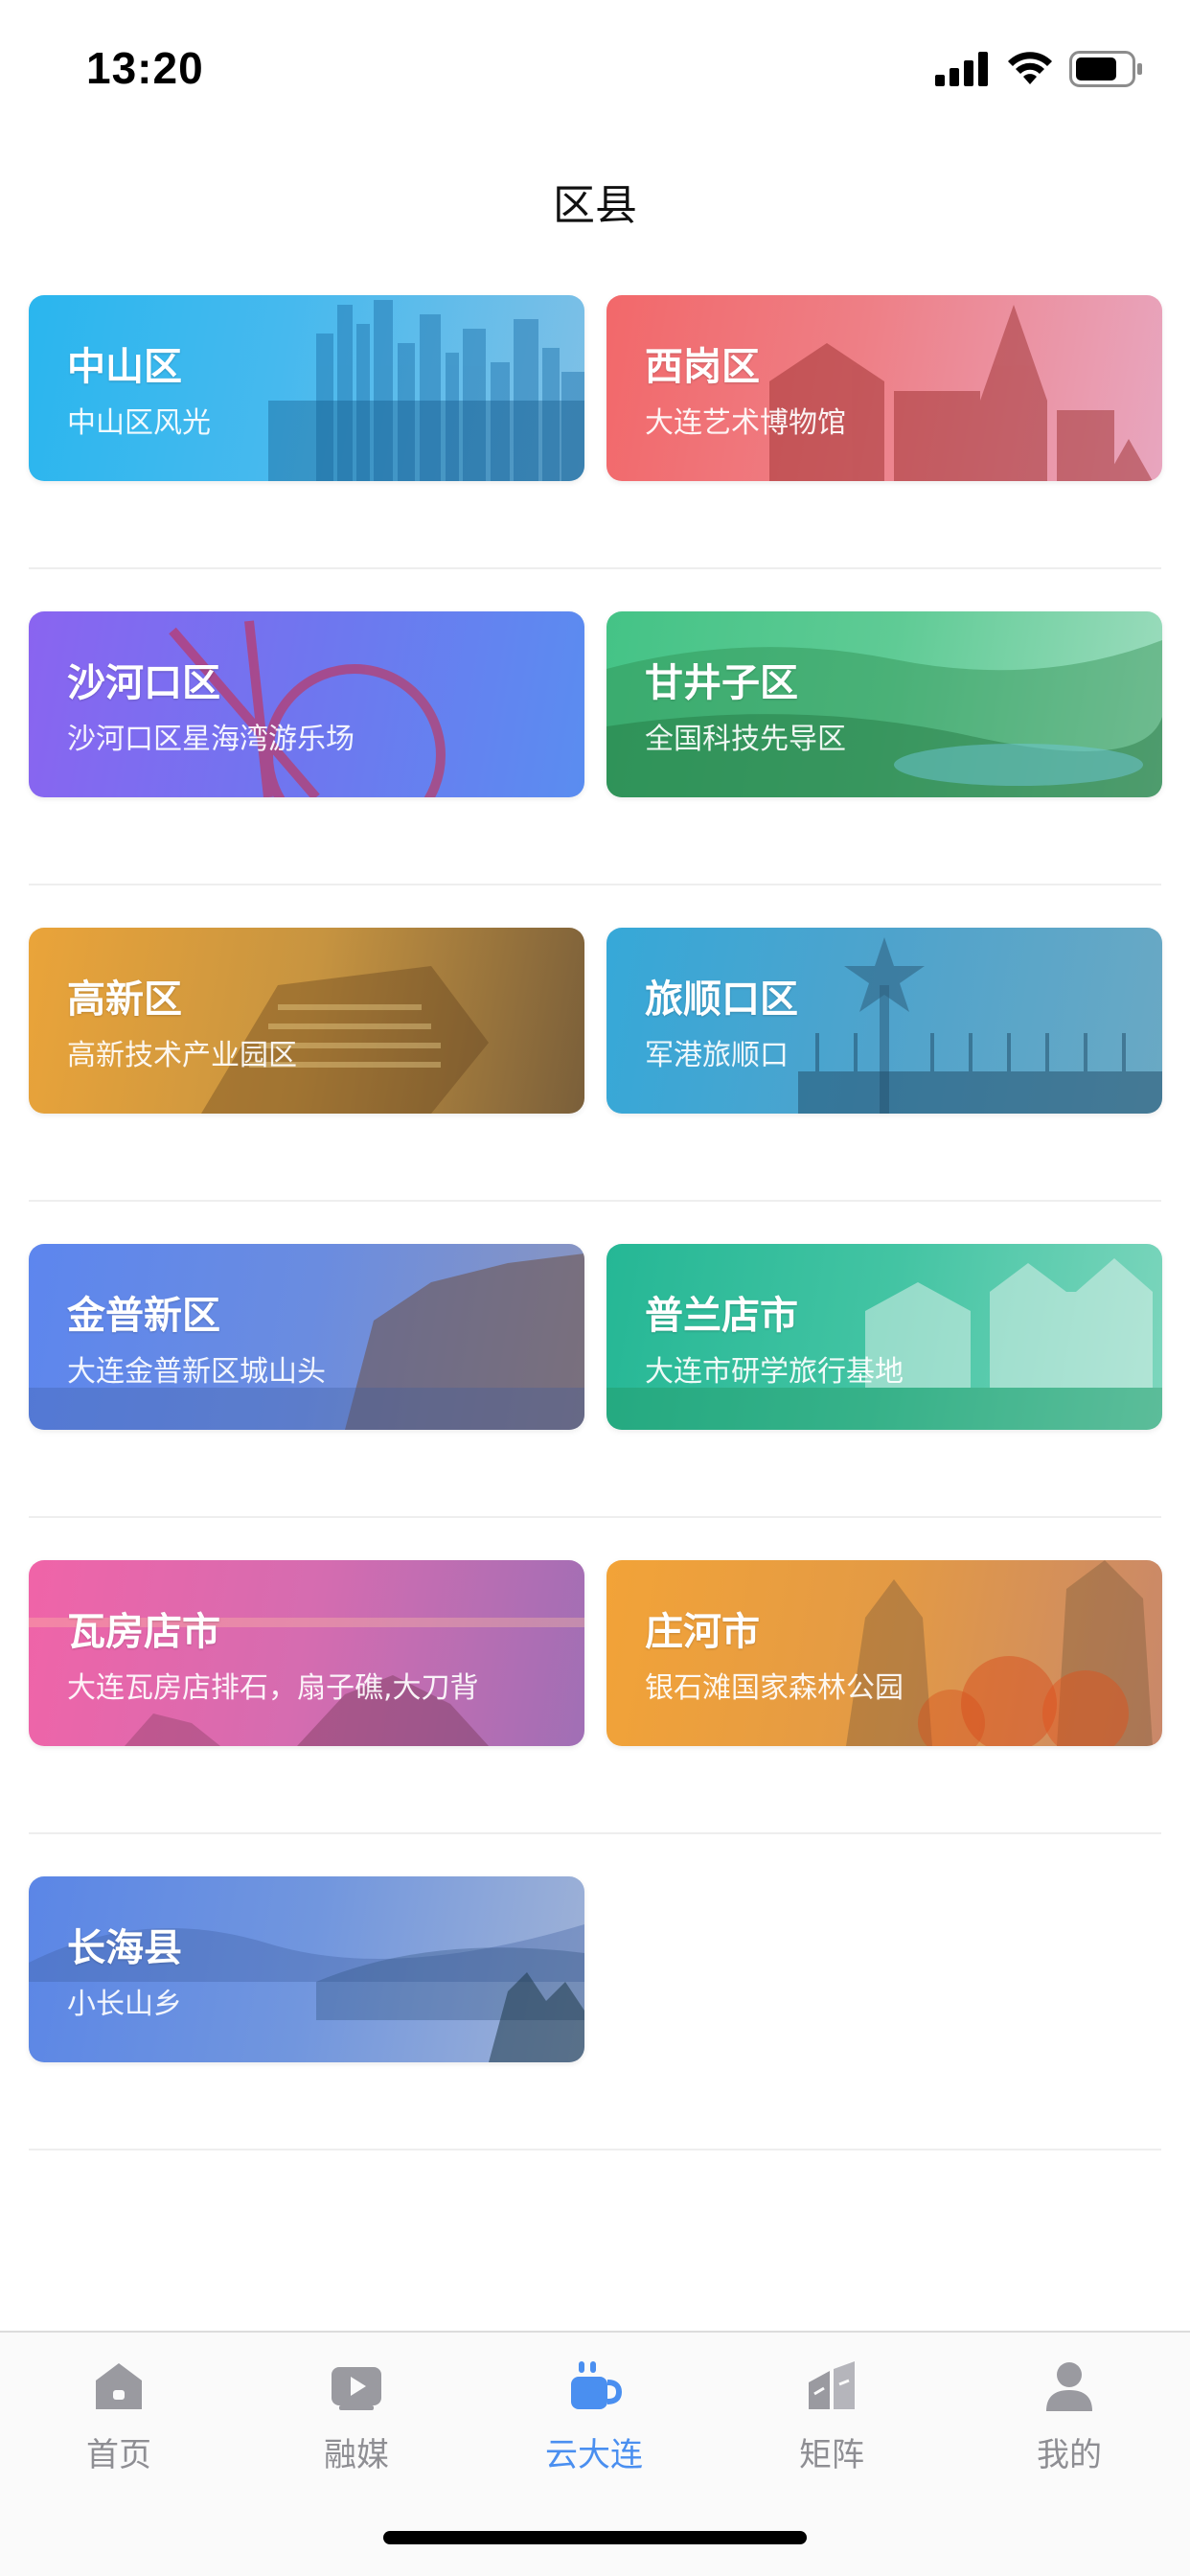 The width and height of the screenshot is (1190, 2576). What do you see at coordinates (307, 1969) in the screenshot?
I see `district-card-changhai: 长海县 小长山乡` at bounding box center [307, 1969].